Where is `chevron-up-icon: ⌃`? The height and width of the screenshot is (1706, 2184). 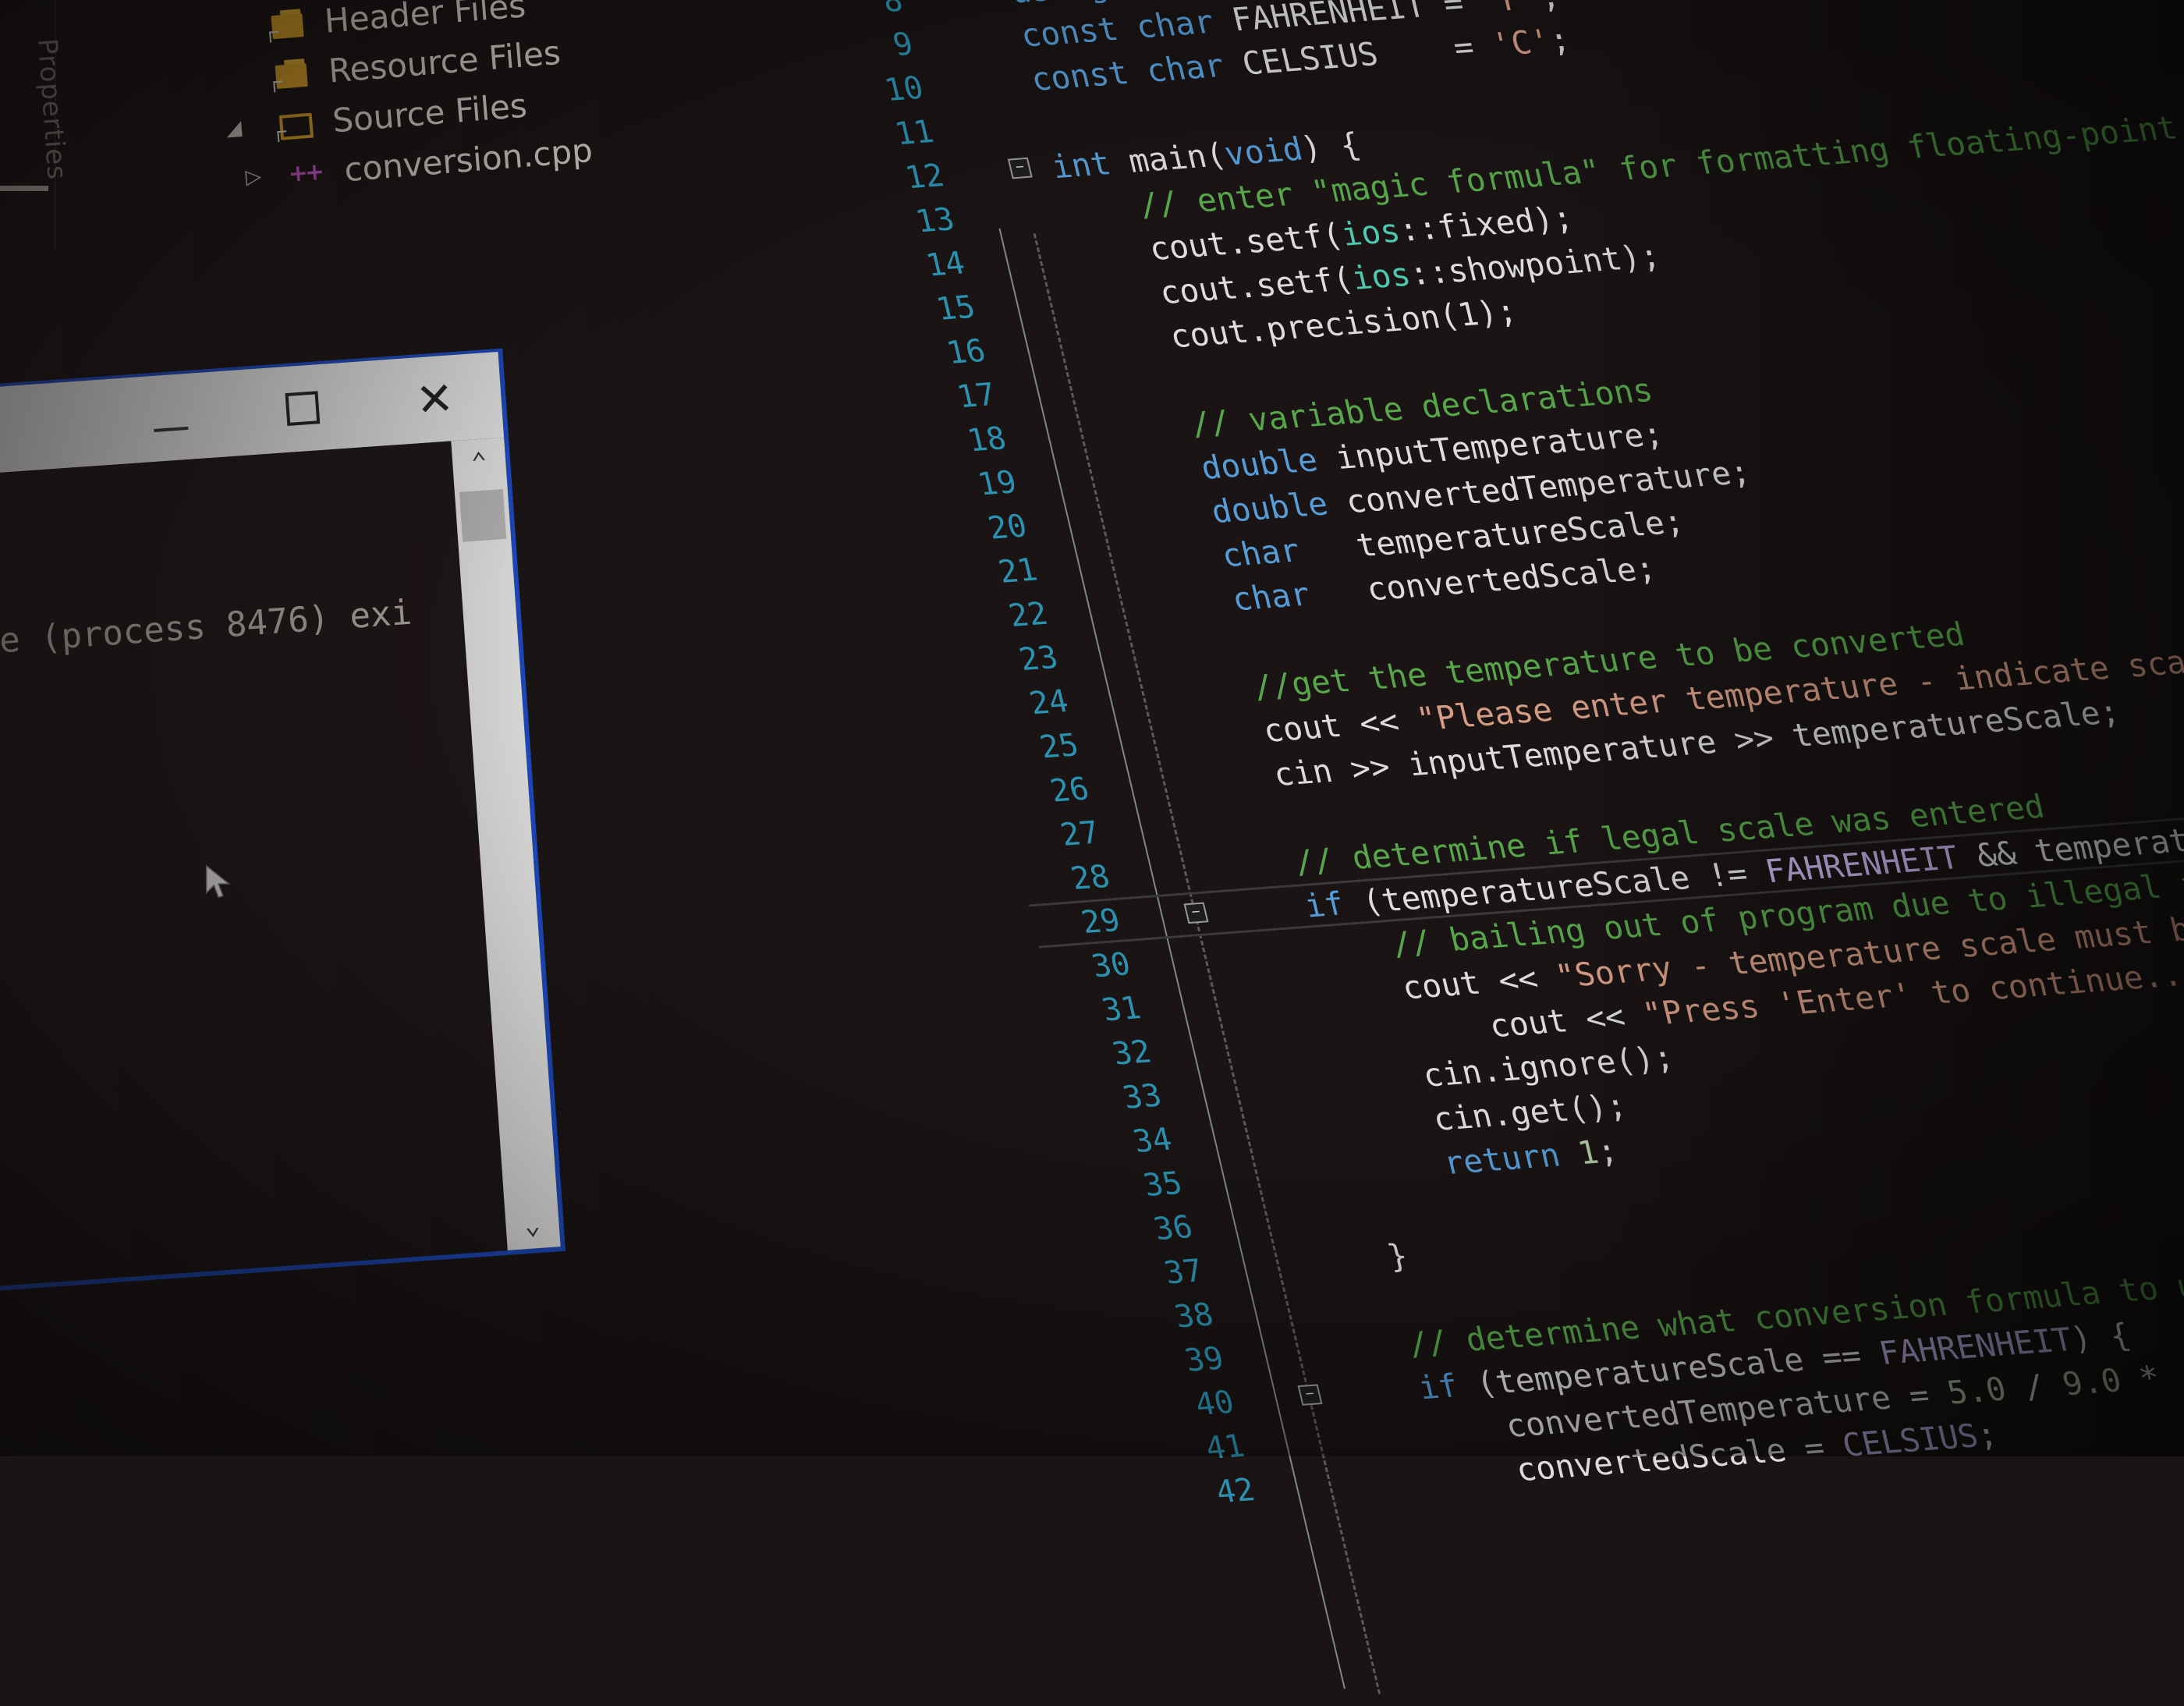 chevron-up-icon: ⌃ is located at coordinates (479, 462).